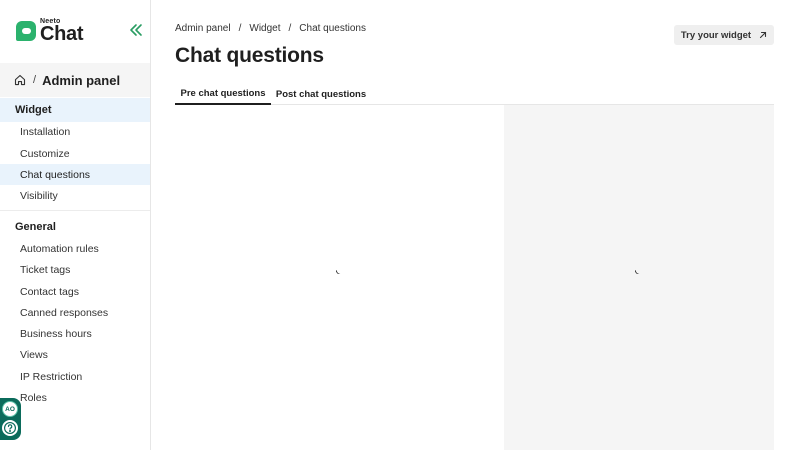 Image resolution: width=800 pixels, height=450 pixels. Describe the element at coordinates (75, 312) in the screenshot. I see `sidebar-item-canned-responses: Canned responses` at that location.